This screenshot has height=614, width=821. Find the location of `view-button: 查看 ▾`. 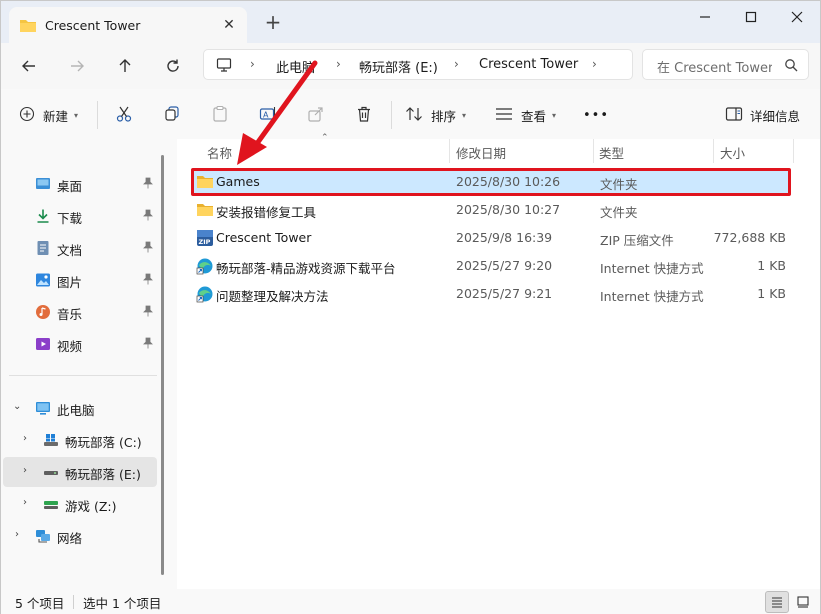

view-button: 查看 ▾ is located at coordinates (525, 115).